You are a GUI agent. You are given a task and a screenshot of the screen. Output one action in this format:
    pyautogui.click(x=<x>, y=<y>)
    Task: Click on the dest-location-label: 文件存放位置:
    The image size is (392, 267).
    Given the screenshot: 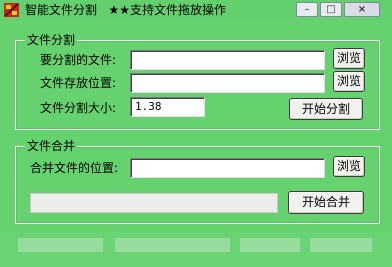 What is the action you would take?
    pyautogui.click(x=78, y=83)
    